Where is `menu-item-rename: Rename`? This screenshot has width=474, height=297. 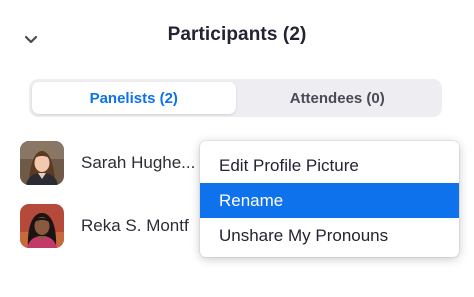 menu-item-rename: Rename is located at coordinates (329, 200).